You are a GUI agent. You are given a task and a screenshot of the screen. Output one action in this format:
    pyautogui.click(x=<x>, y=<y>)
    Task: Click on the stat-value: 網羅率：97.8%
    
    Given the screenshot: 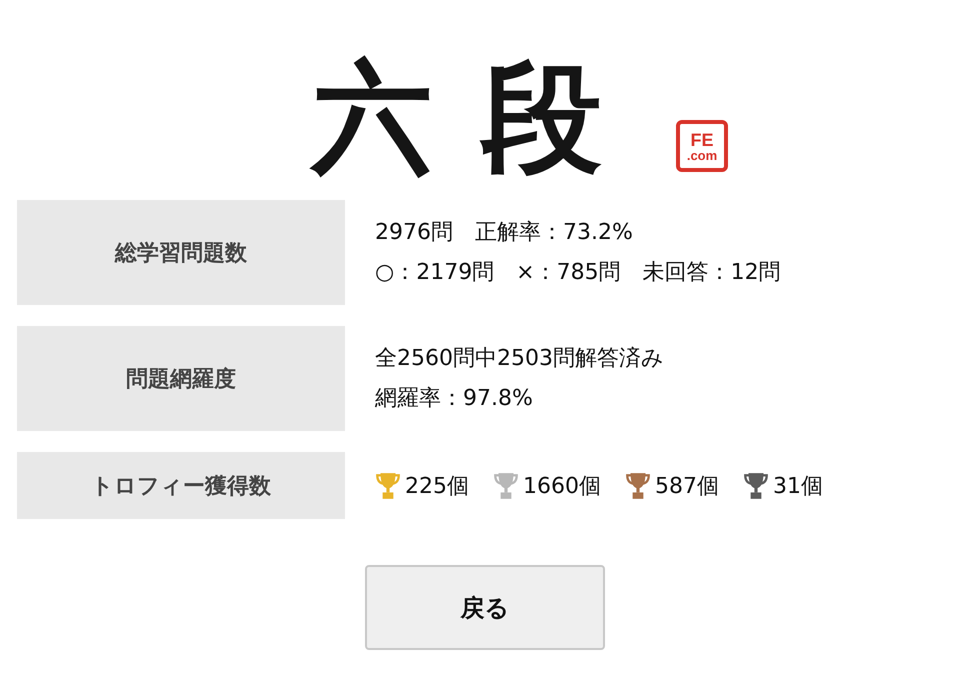 What is the action you would take?
    pyautogui.click(x=454, y=398)
    